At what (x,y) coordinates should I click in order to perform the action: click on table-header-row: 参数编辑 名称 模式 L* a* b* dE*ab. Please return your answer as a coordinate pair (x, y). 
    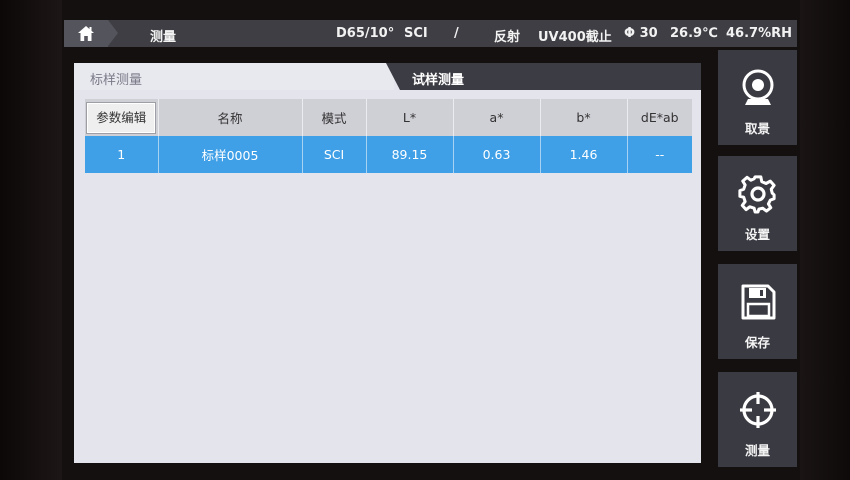
    Looking at the image, I should click on (388, 117).